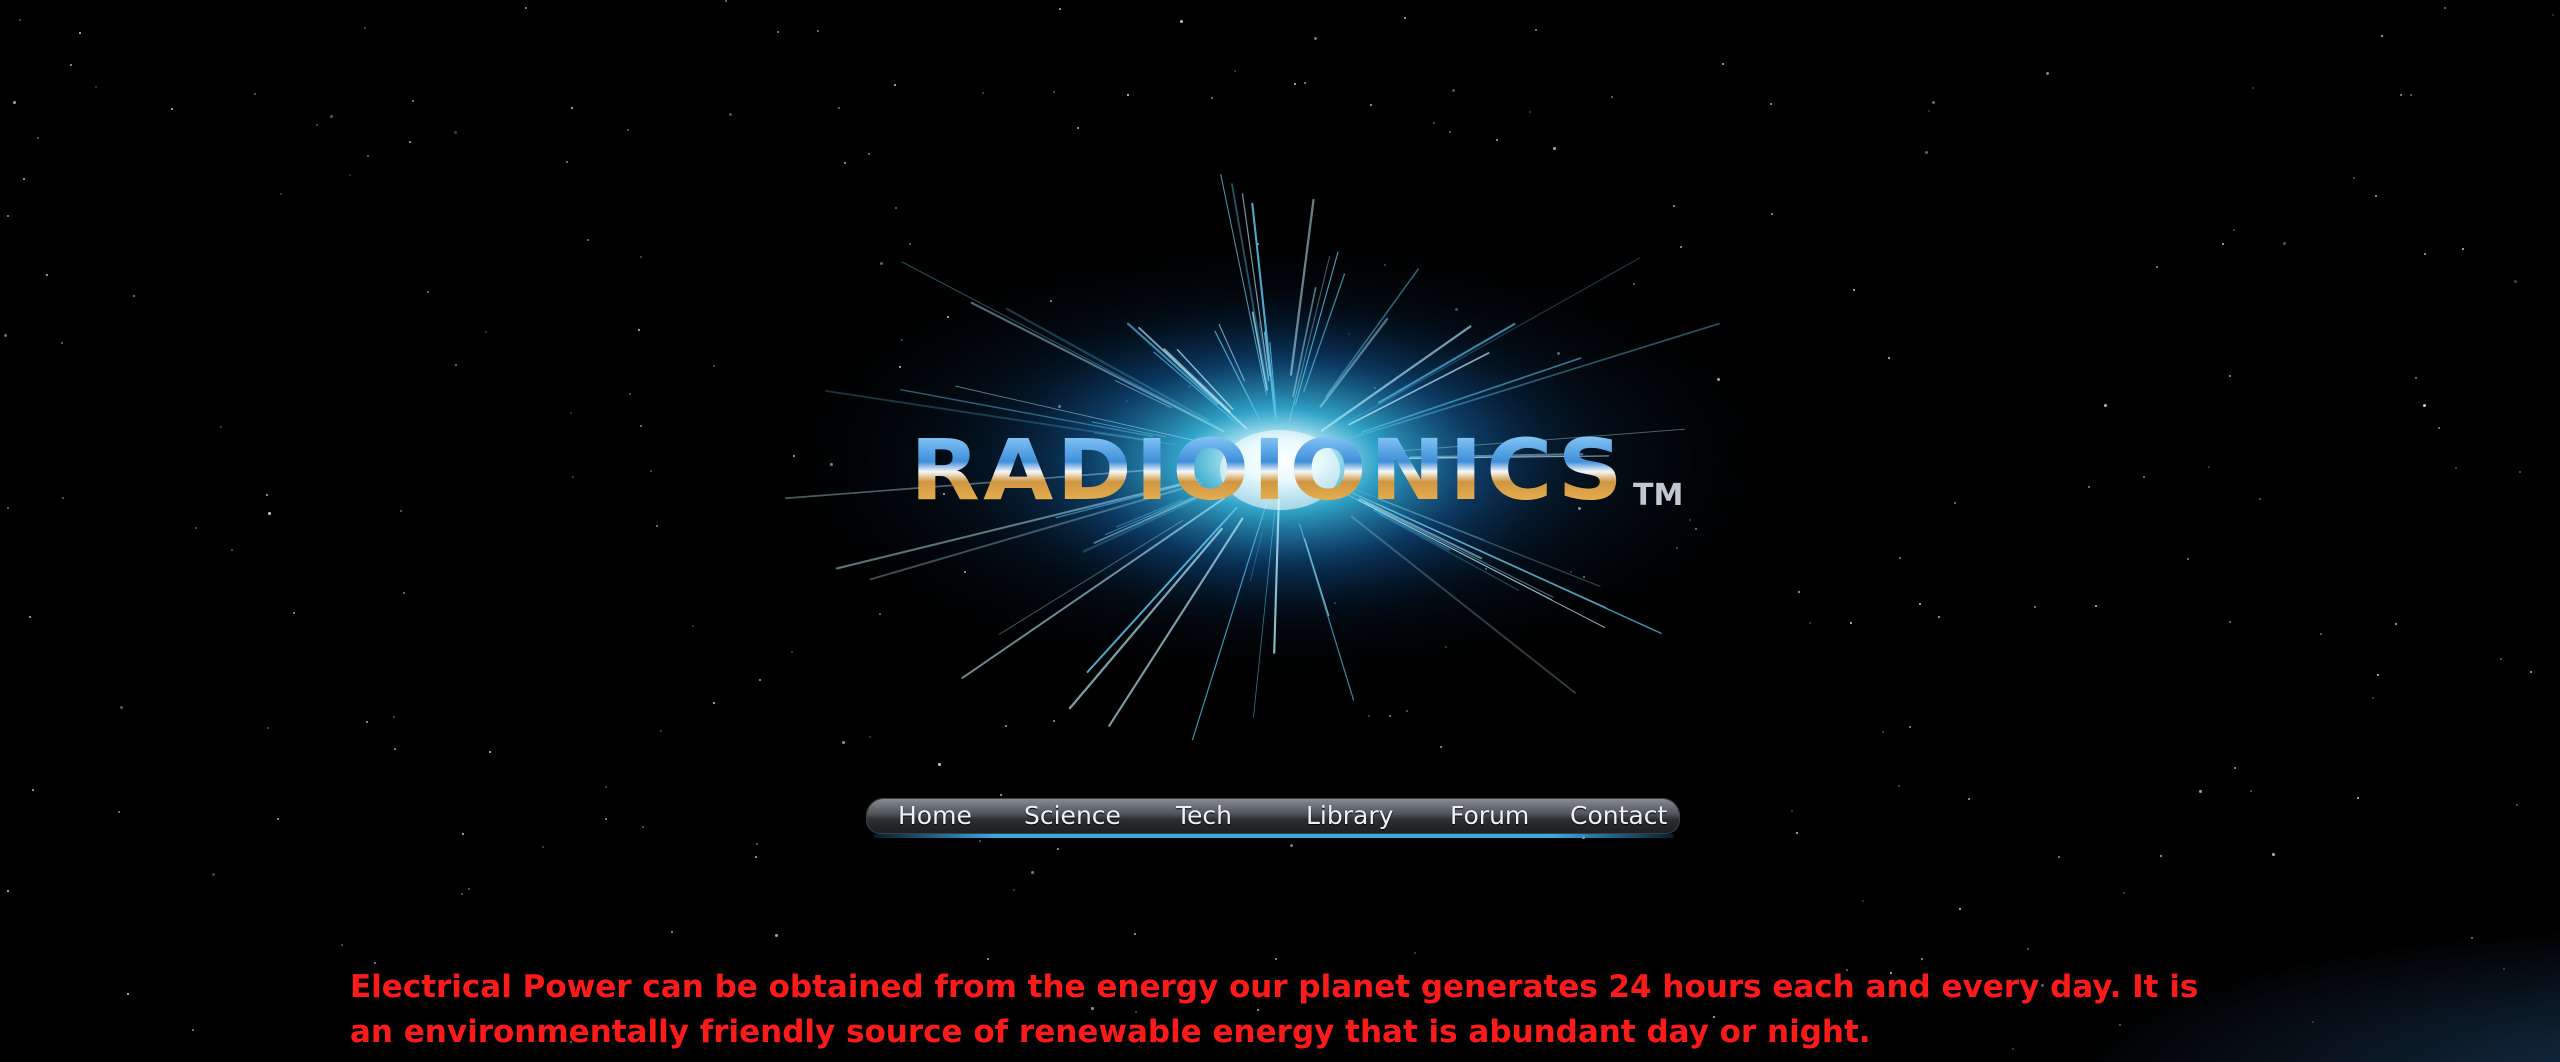 The image size is (2560, 1062). What do you see at coordinates (1274, 836) in the screenshot?
I see `nav-accent-line` at bounding box center [1274, 836].